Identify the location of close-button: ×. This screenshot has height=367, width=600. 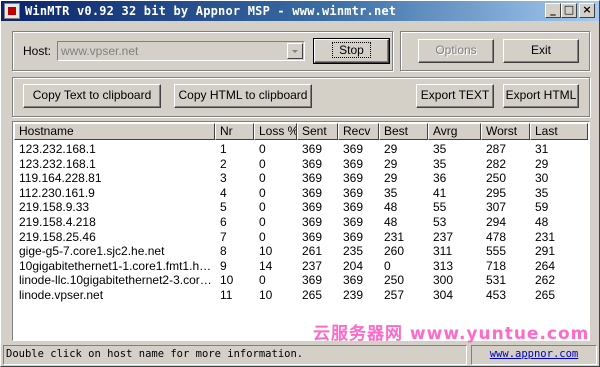
(587, 10).